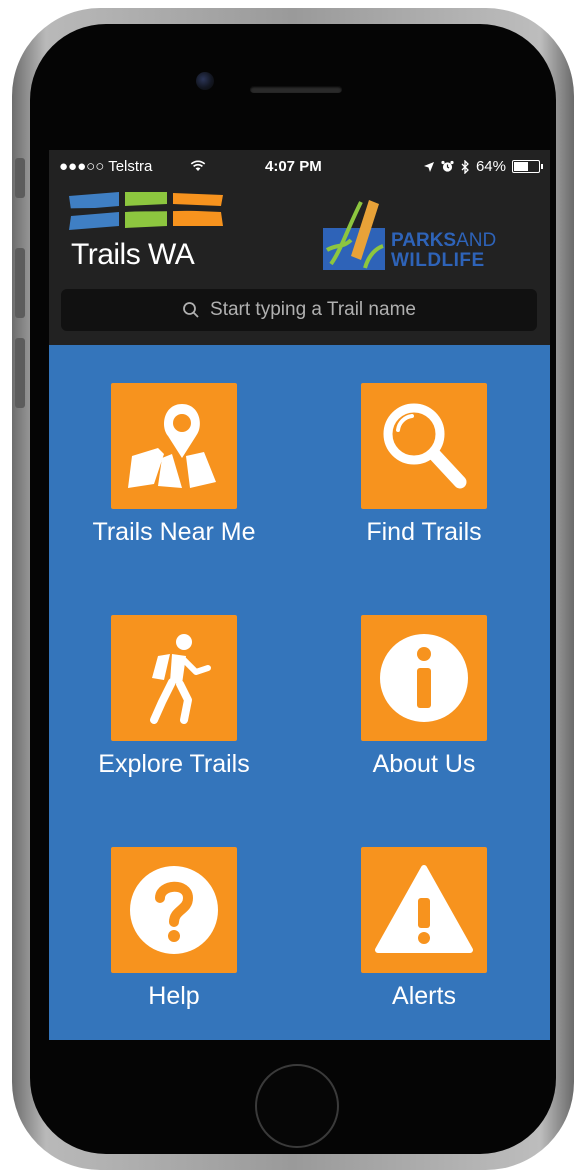  Describe the element at coordinates (20, 373) in the screenshot. I see `volume-down-button` at that location.